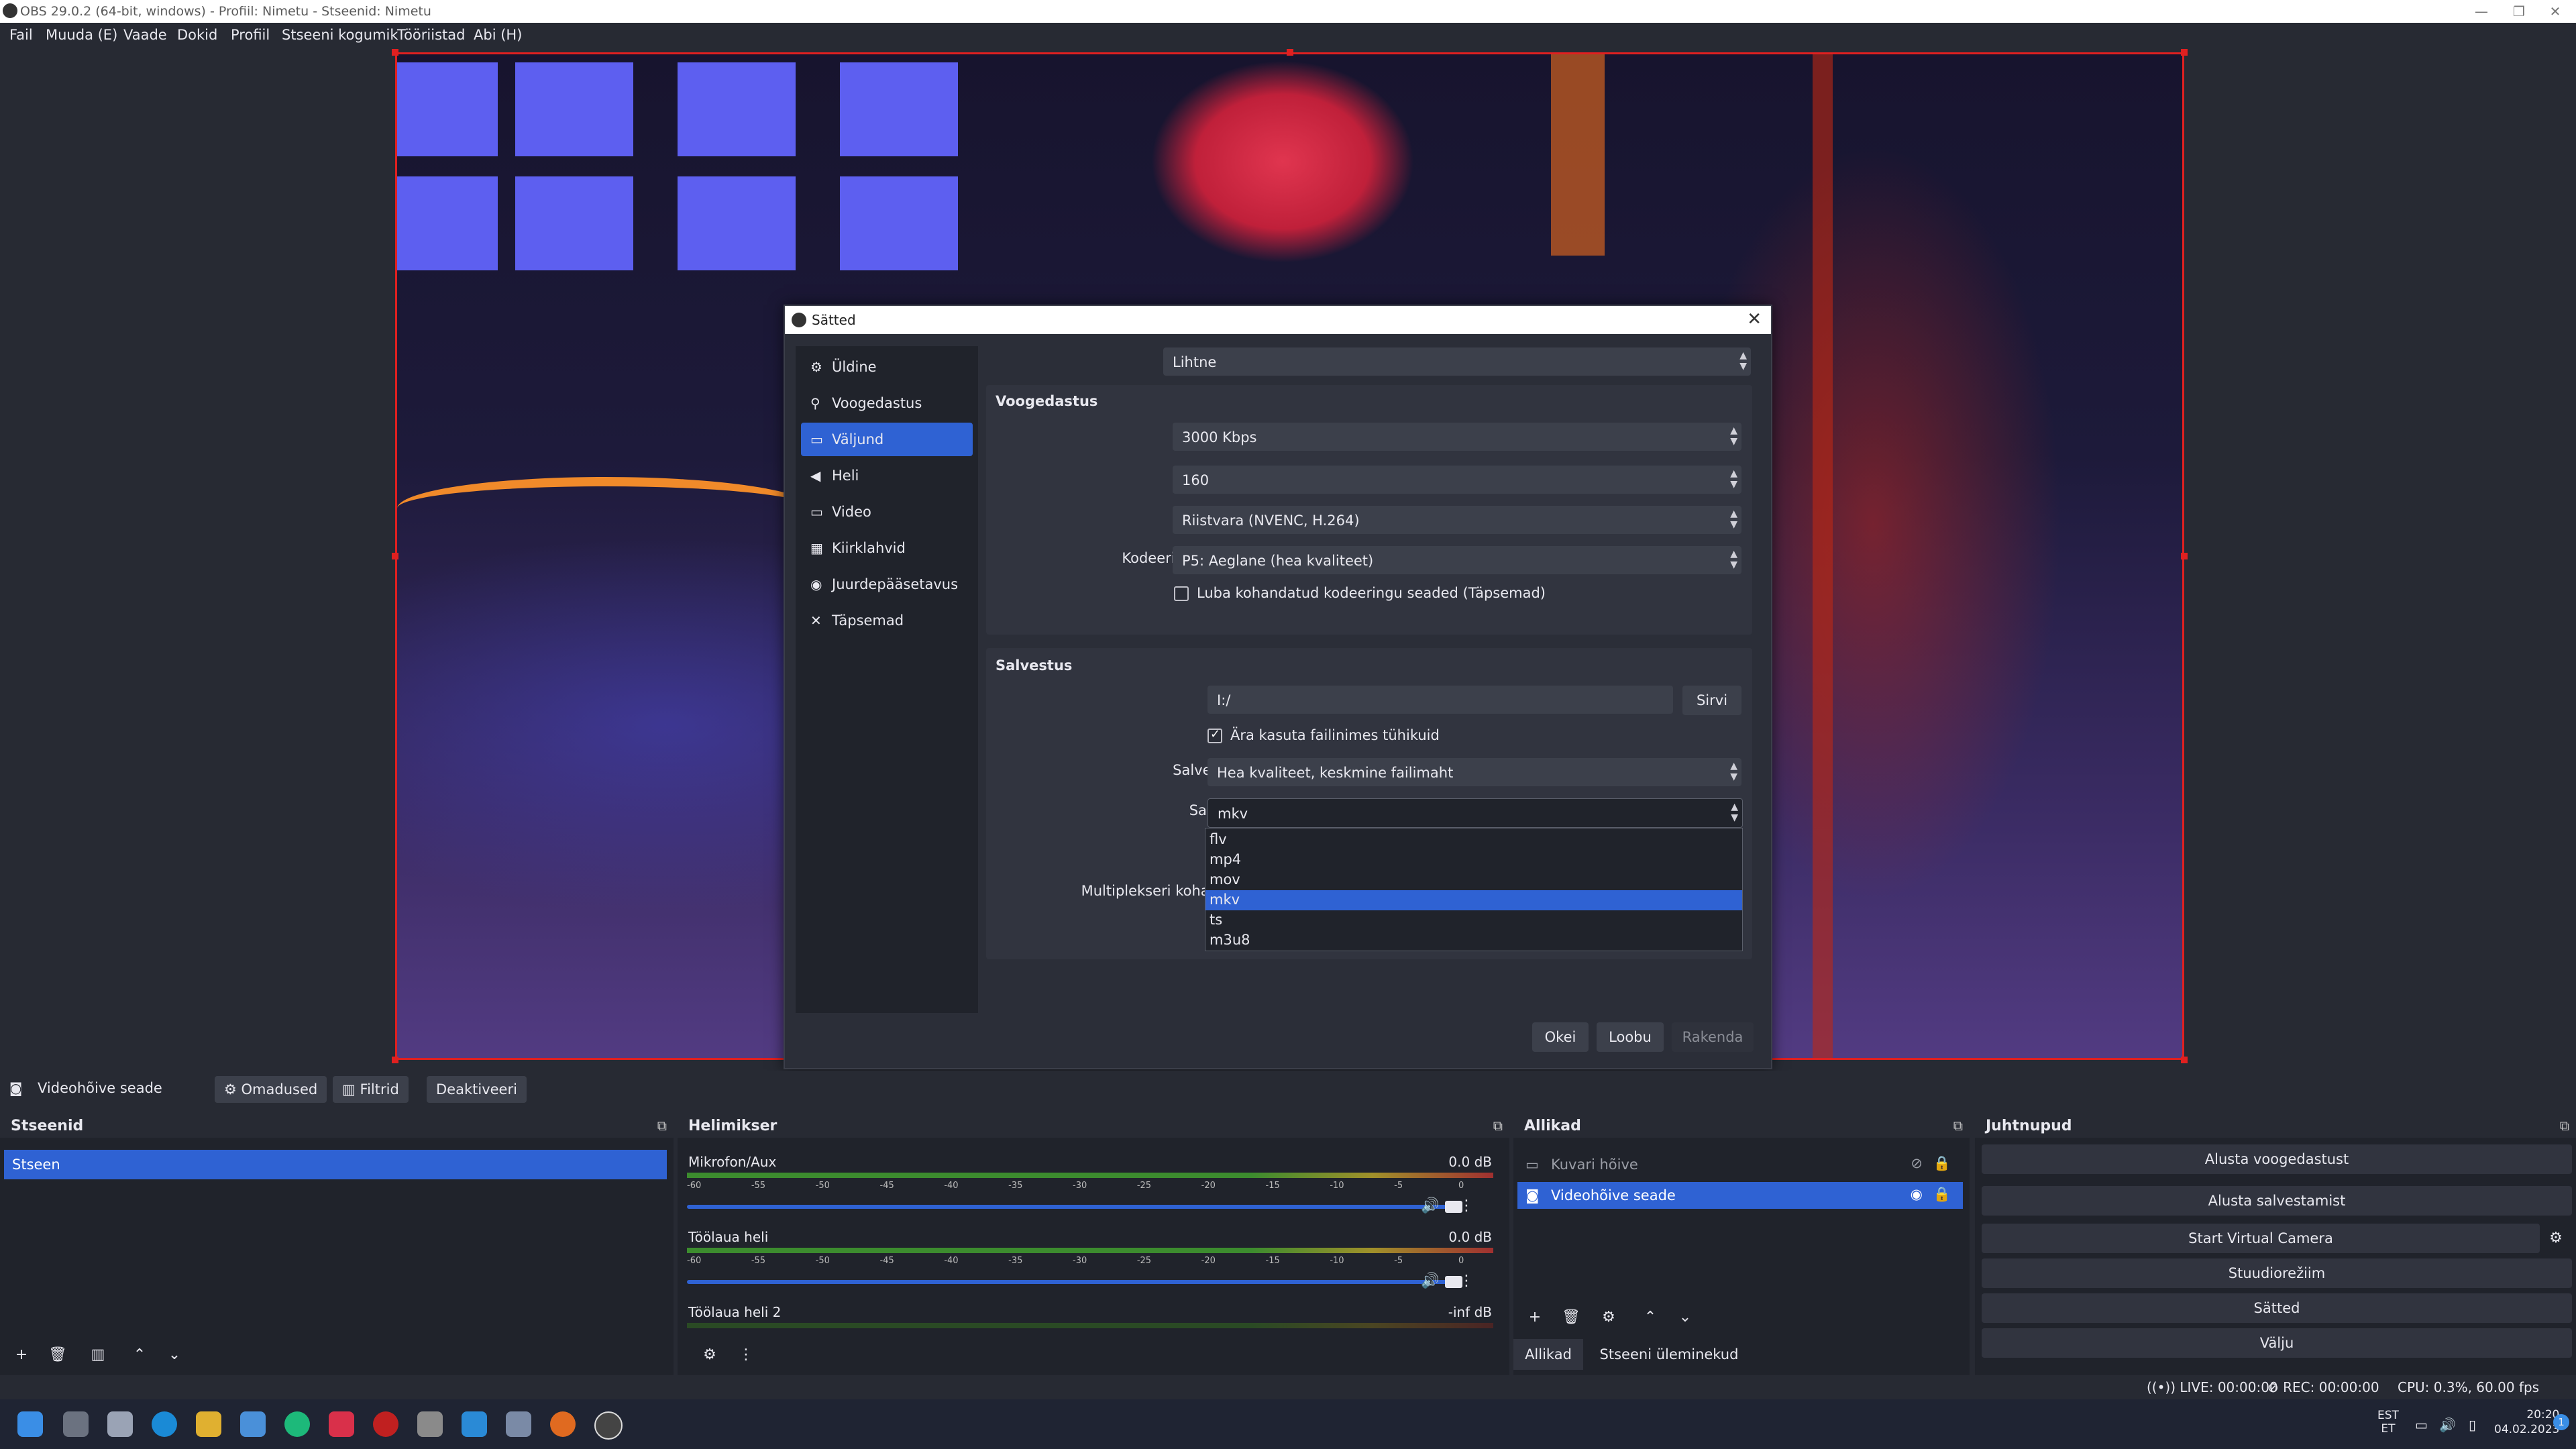 This screenshot has width=2576, height=1449. I want to click on eye-hidden-icon: ⊘, so click(1917, 1163).